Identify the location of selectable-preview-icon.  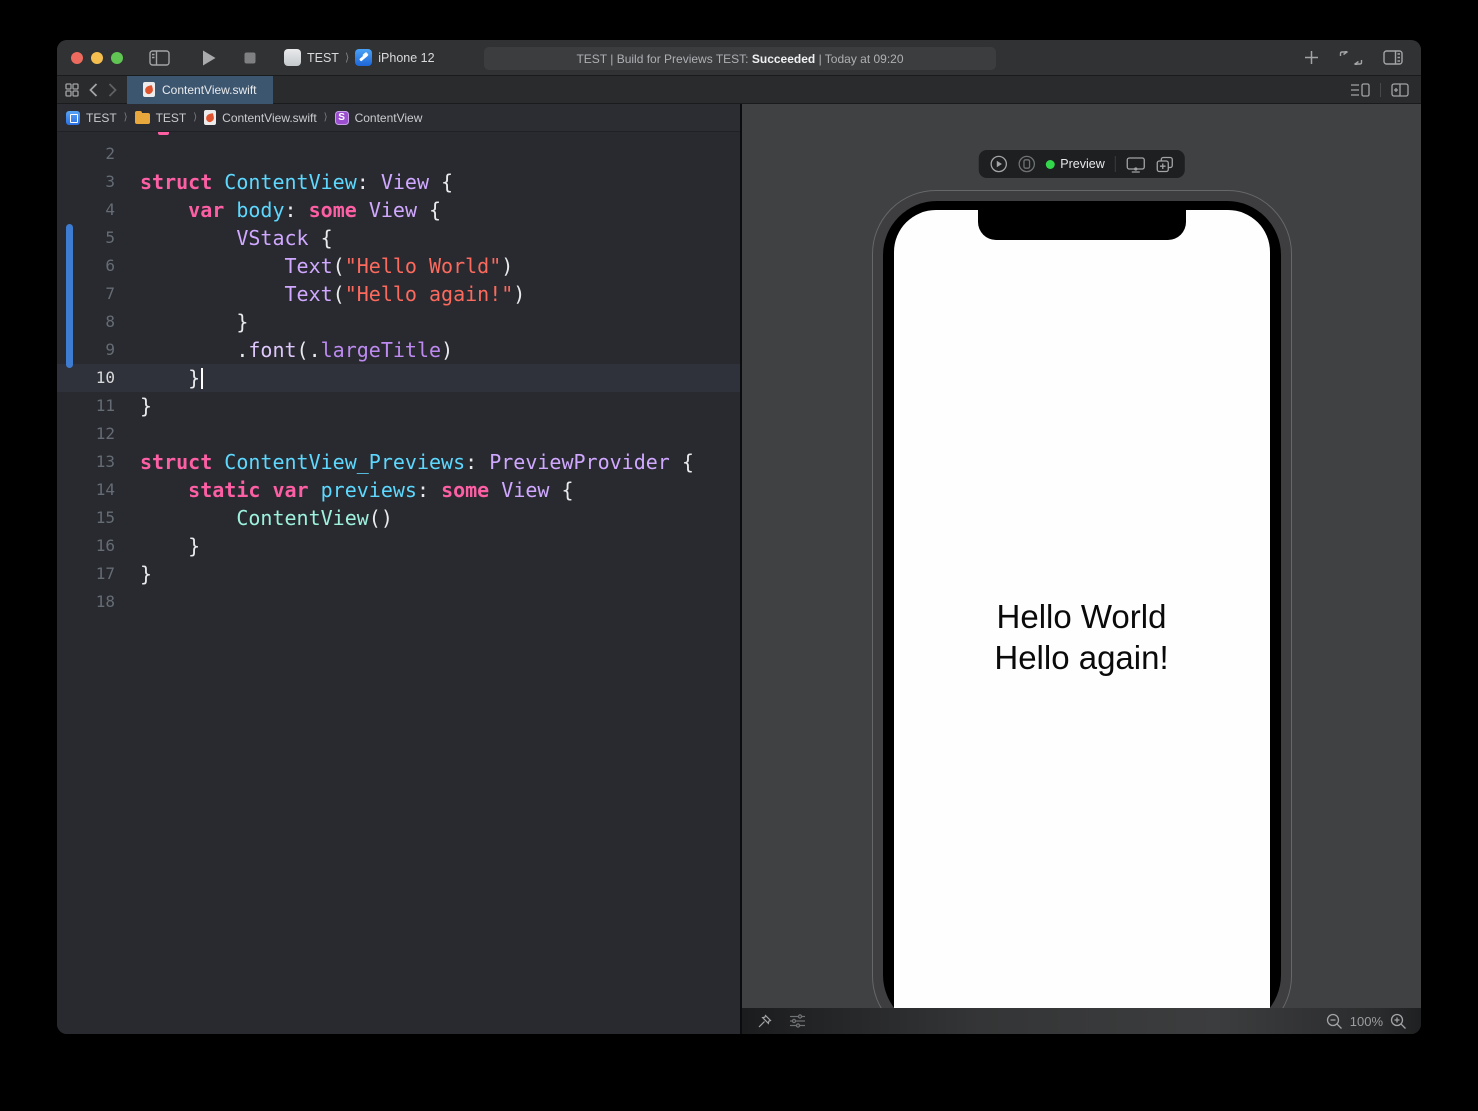
(1026, 164).